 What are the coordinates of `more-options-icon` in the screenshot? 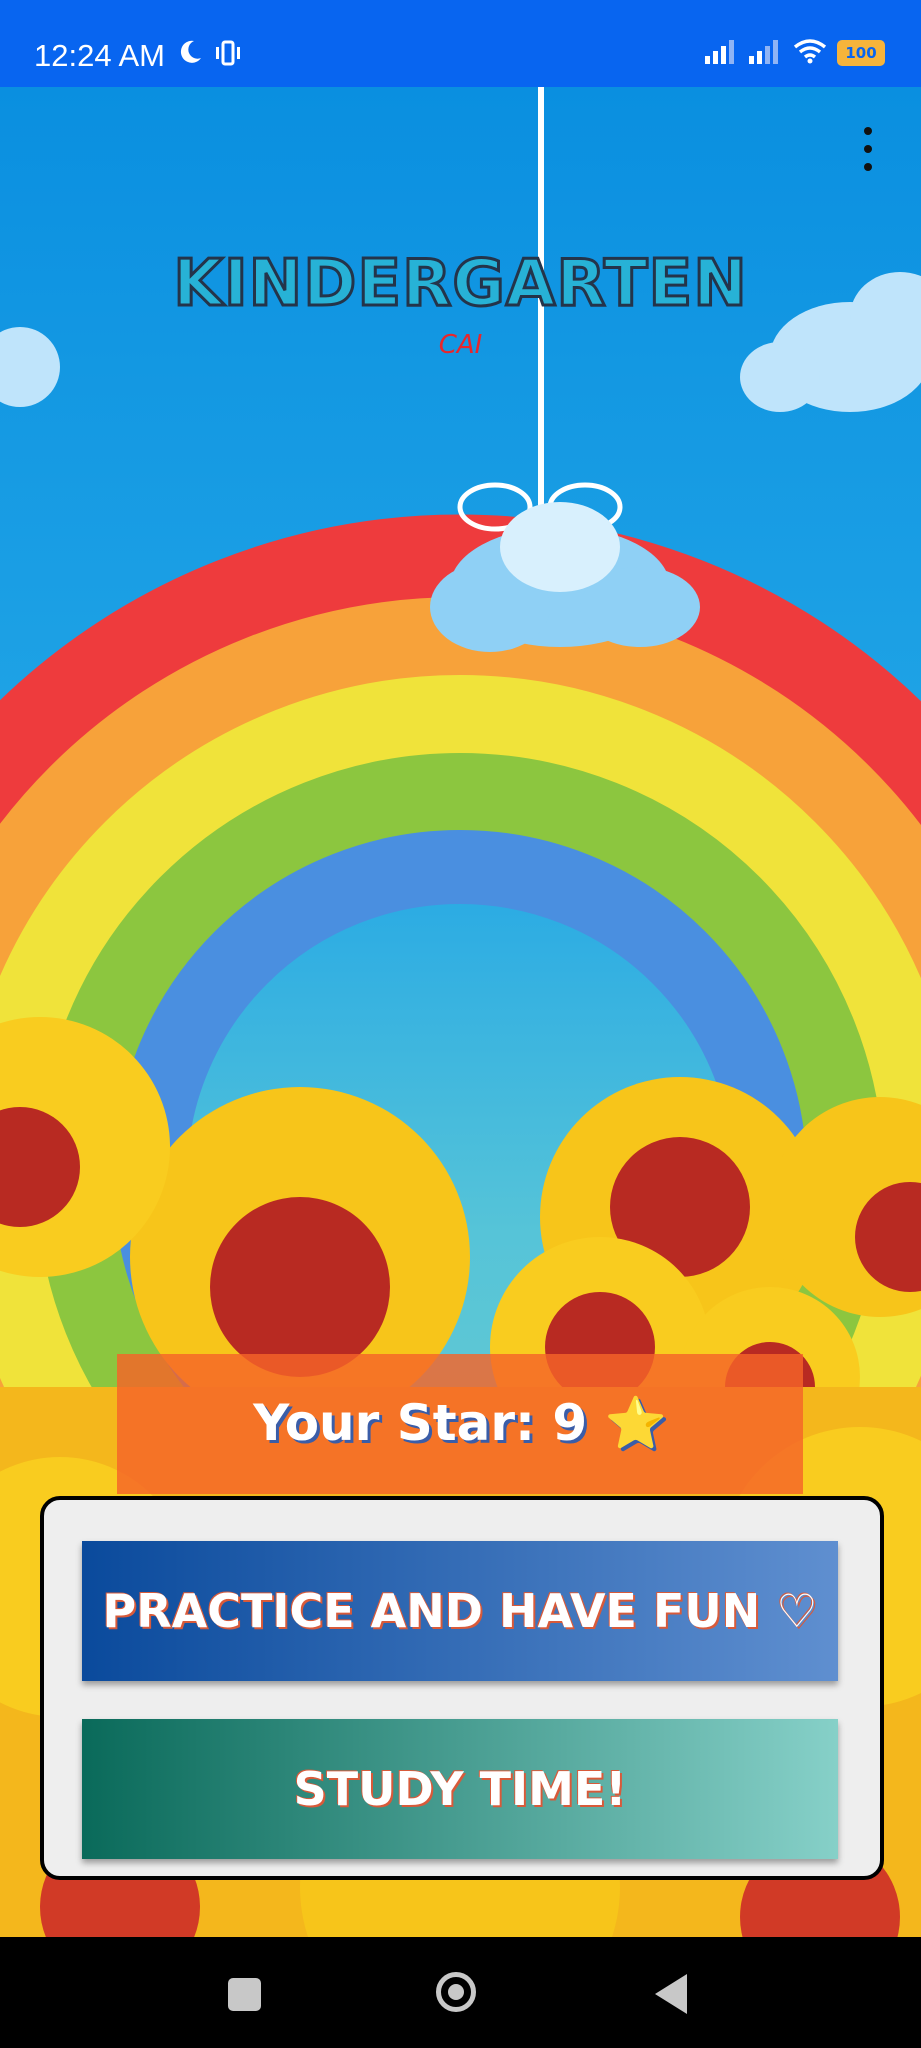 It's located at (868, 152).